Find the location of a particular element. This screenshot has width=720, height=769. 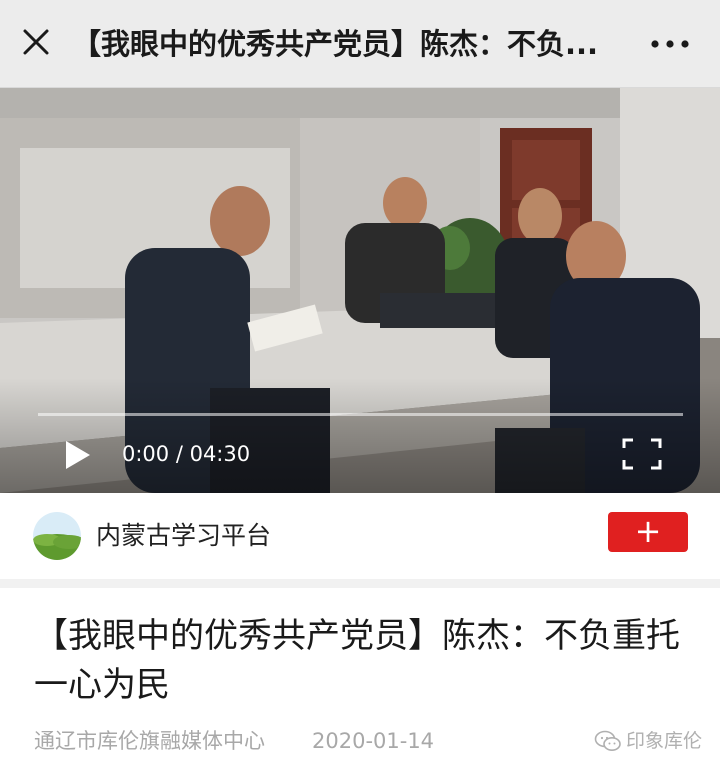

article-date: 2020-01-14 is located at coordinates (373, 741).